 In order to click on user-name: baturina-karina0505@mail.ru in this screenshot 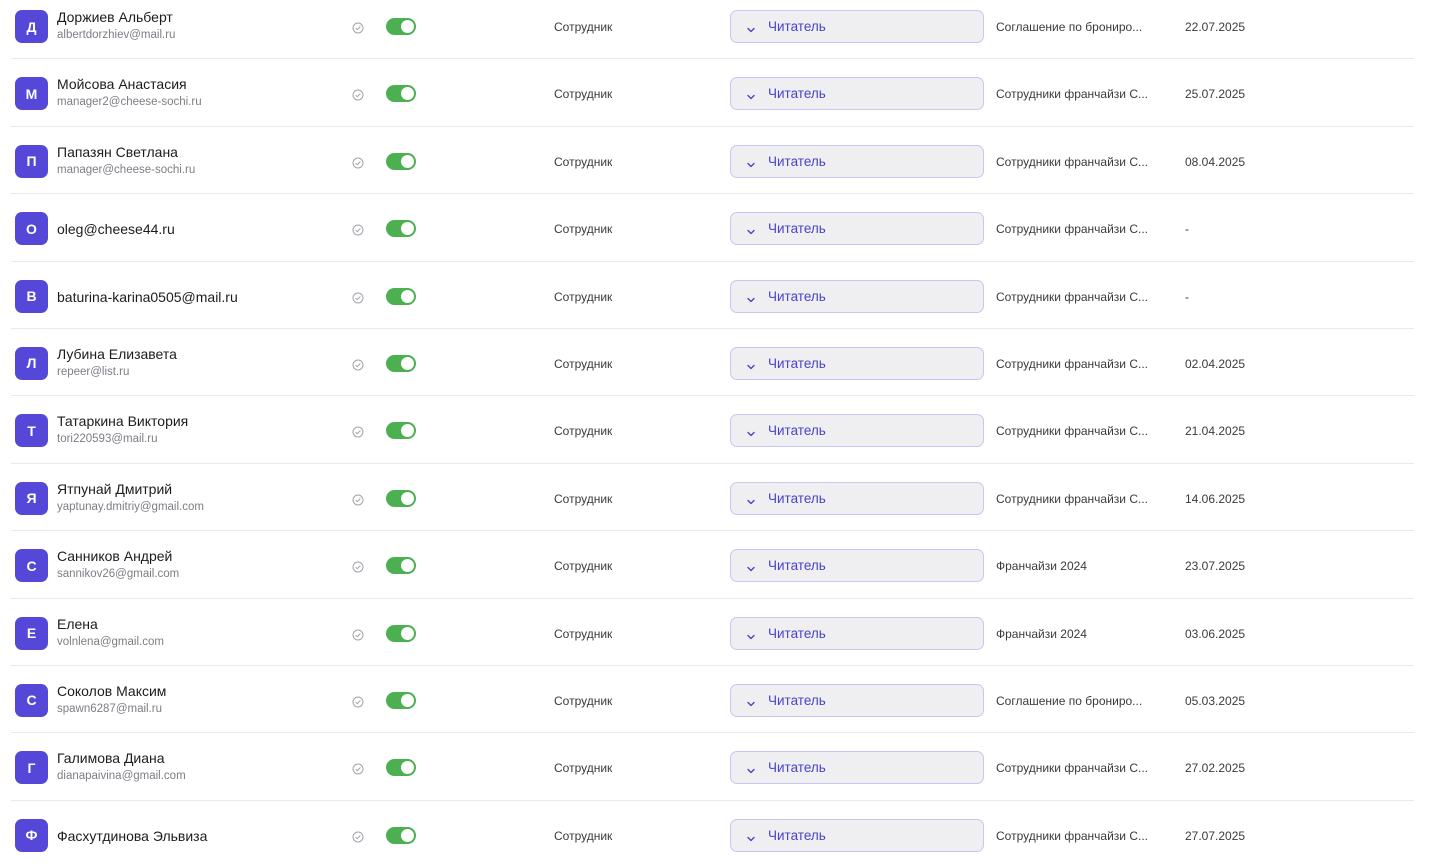, I will do `click(147, 296)`.